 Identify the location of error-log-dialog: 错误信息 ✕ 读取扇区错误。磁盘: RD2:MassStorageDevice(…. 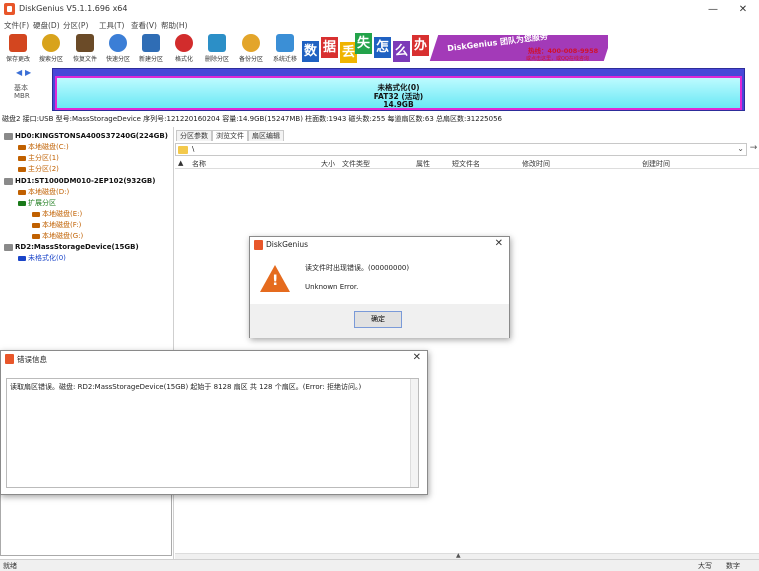
(214, 422).